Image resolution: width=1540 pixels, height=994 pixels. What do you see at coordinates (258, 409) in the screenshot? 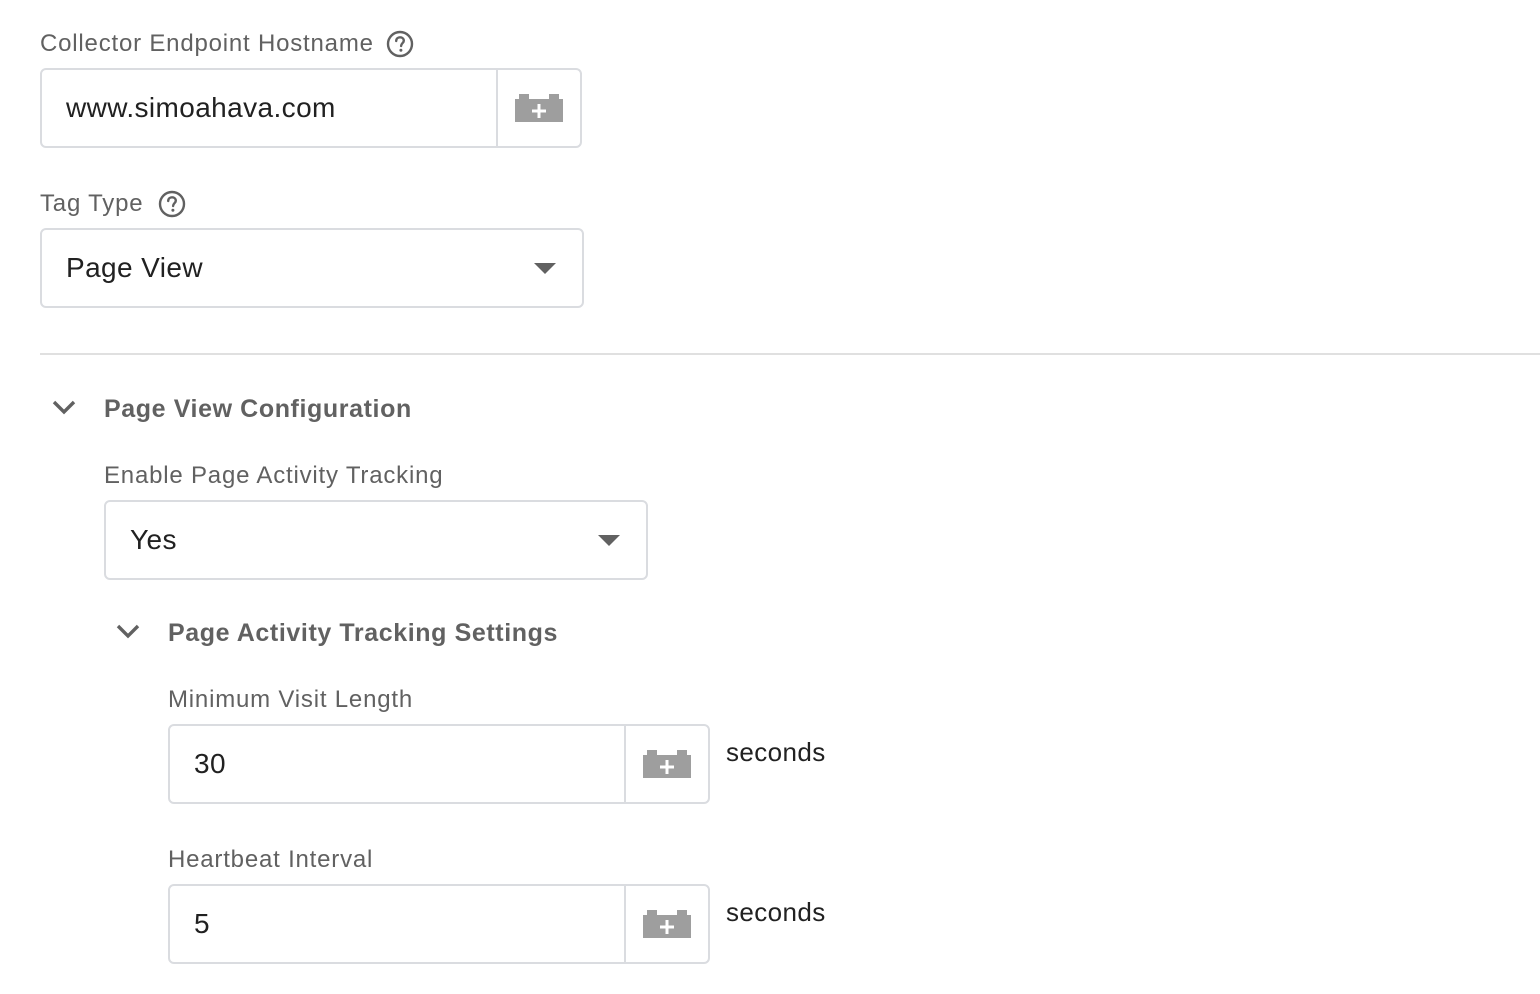
I see `page-view-config-title: Page View Configuration` at bounding box center [258, 409].